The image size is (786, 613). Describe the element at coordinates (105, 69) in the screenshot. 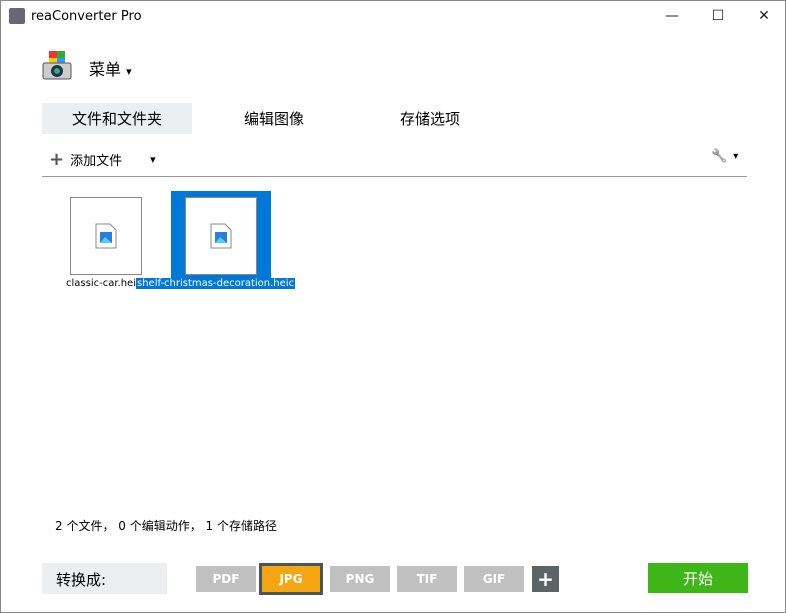

I see `menu-label: 菜单` at that location.